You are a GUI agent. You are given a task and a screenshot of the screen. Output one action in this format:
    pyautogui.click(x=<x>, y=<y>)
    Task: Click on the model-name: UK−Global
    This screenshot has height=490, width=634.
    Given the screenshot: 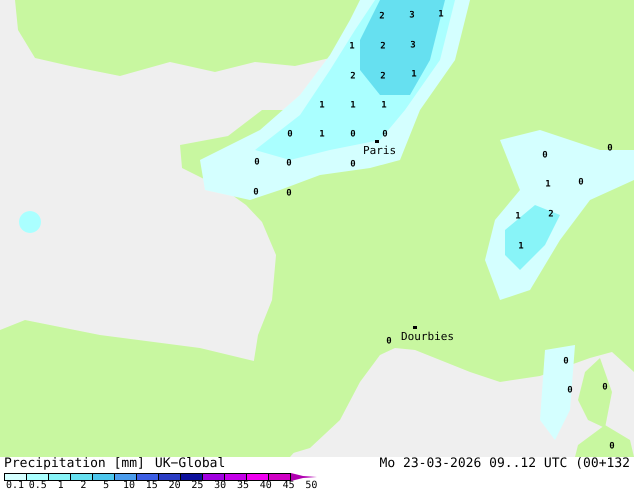 What is the action you would take?
    pyautogui.click(x=190, y=464)
    